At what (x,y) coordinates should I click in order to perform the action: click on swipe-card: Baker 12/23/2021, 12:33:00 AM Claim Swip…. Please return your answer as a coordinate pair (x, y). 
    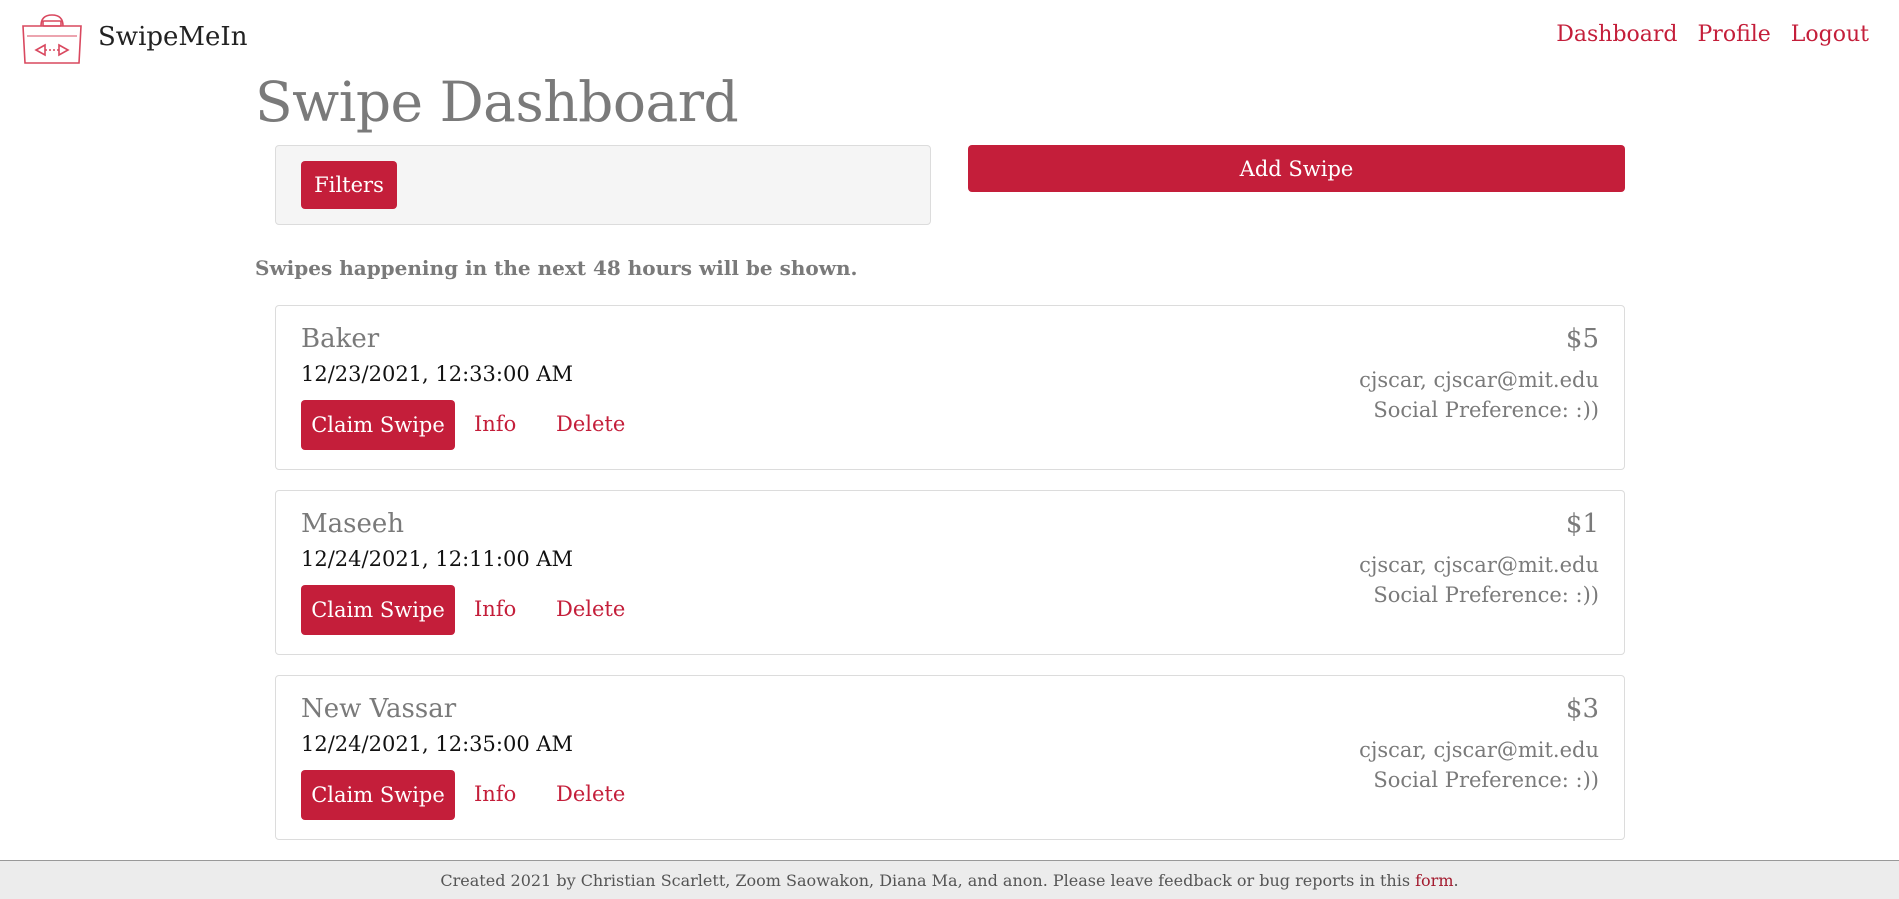
    Looking at the image, I should click on (950, 387).